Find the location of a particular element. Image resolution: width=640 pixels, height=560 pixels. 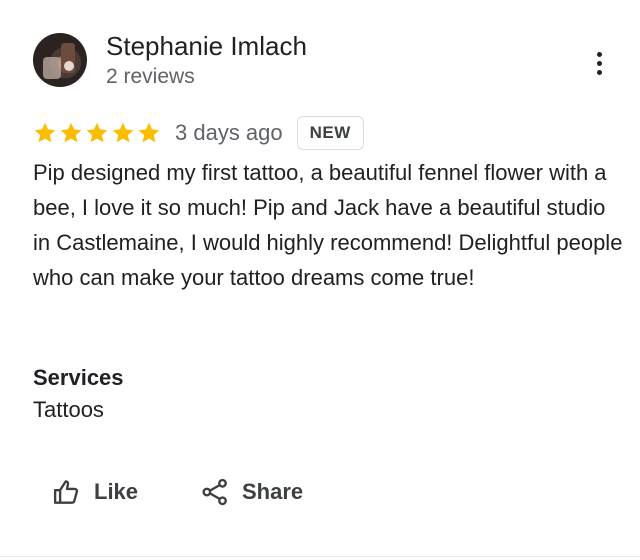

reviewer-review-count: 2 reviews is located at coordinates (150, 77).